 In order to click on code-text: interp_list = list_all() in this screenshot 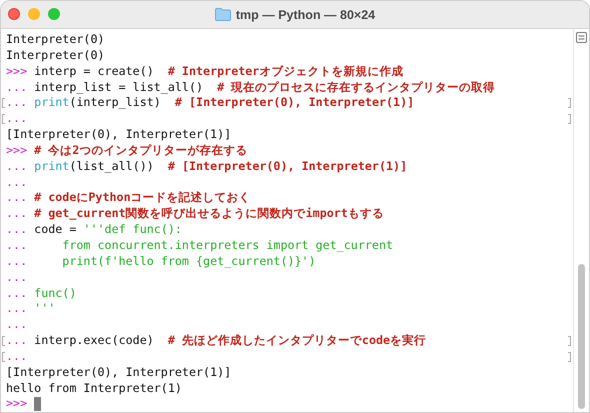, I will do `click(118, 88)`.